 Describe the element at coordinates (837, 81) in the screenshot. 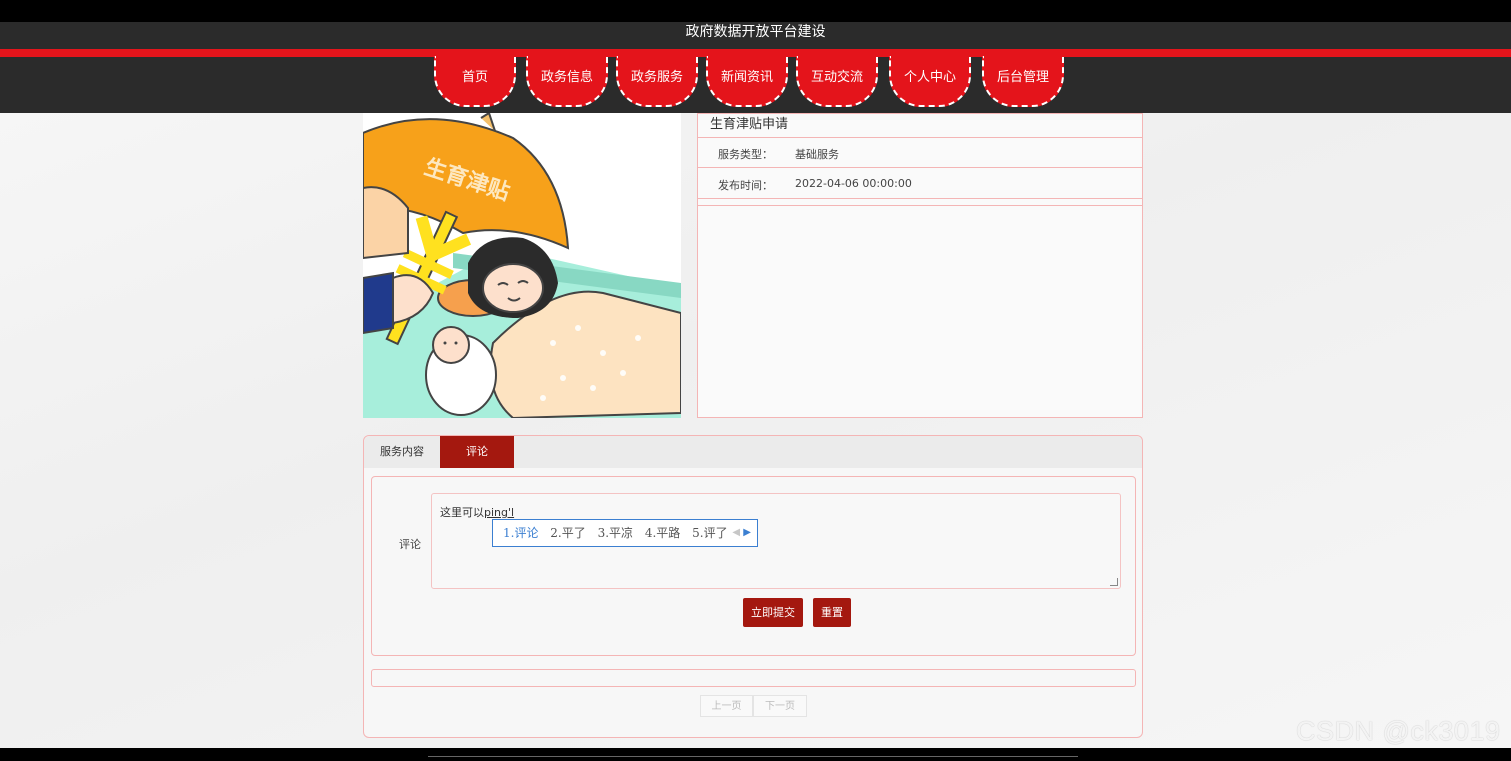

I see `nav-item-interaction: 互动交流` at that location.